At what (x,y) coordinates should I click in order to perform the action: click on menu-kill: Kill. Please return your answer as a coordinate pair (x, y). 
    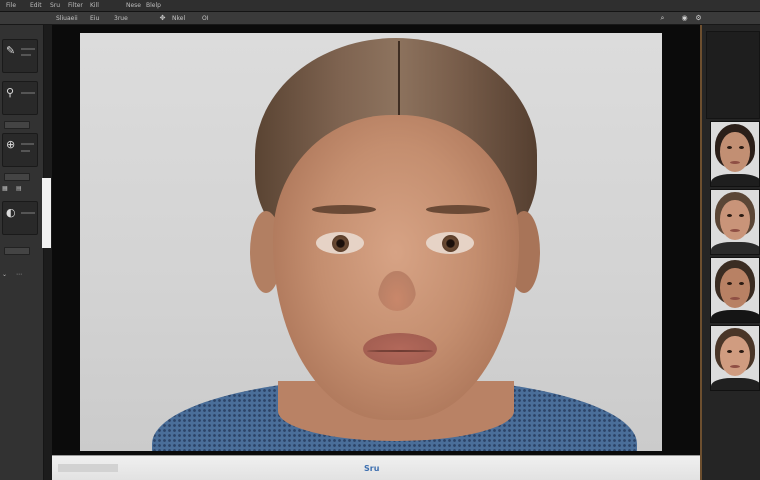
    Looking at the image, I should click on (94, 6).